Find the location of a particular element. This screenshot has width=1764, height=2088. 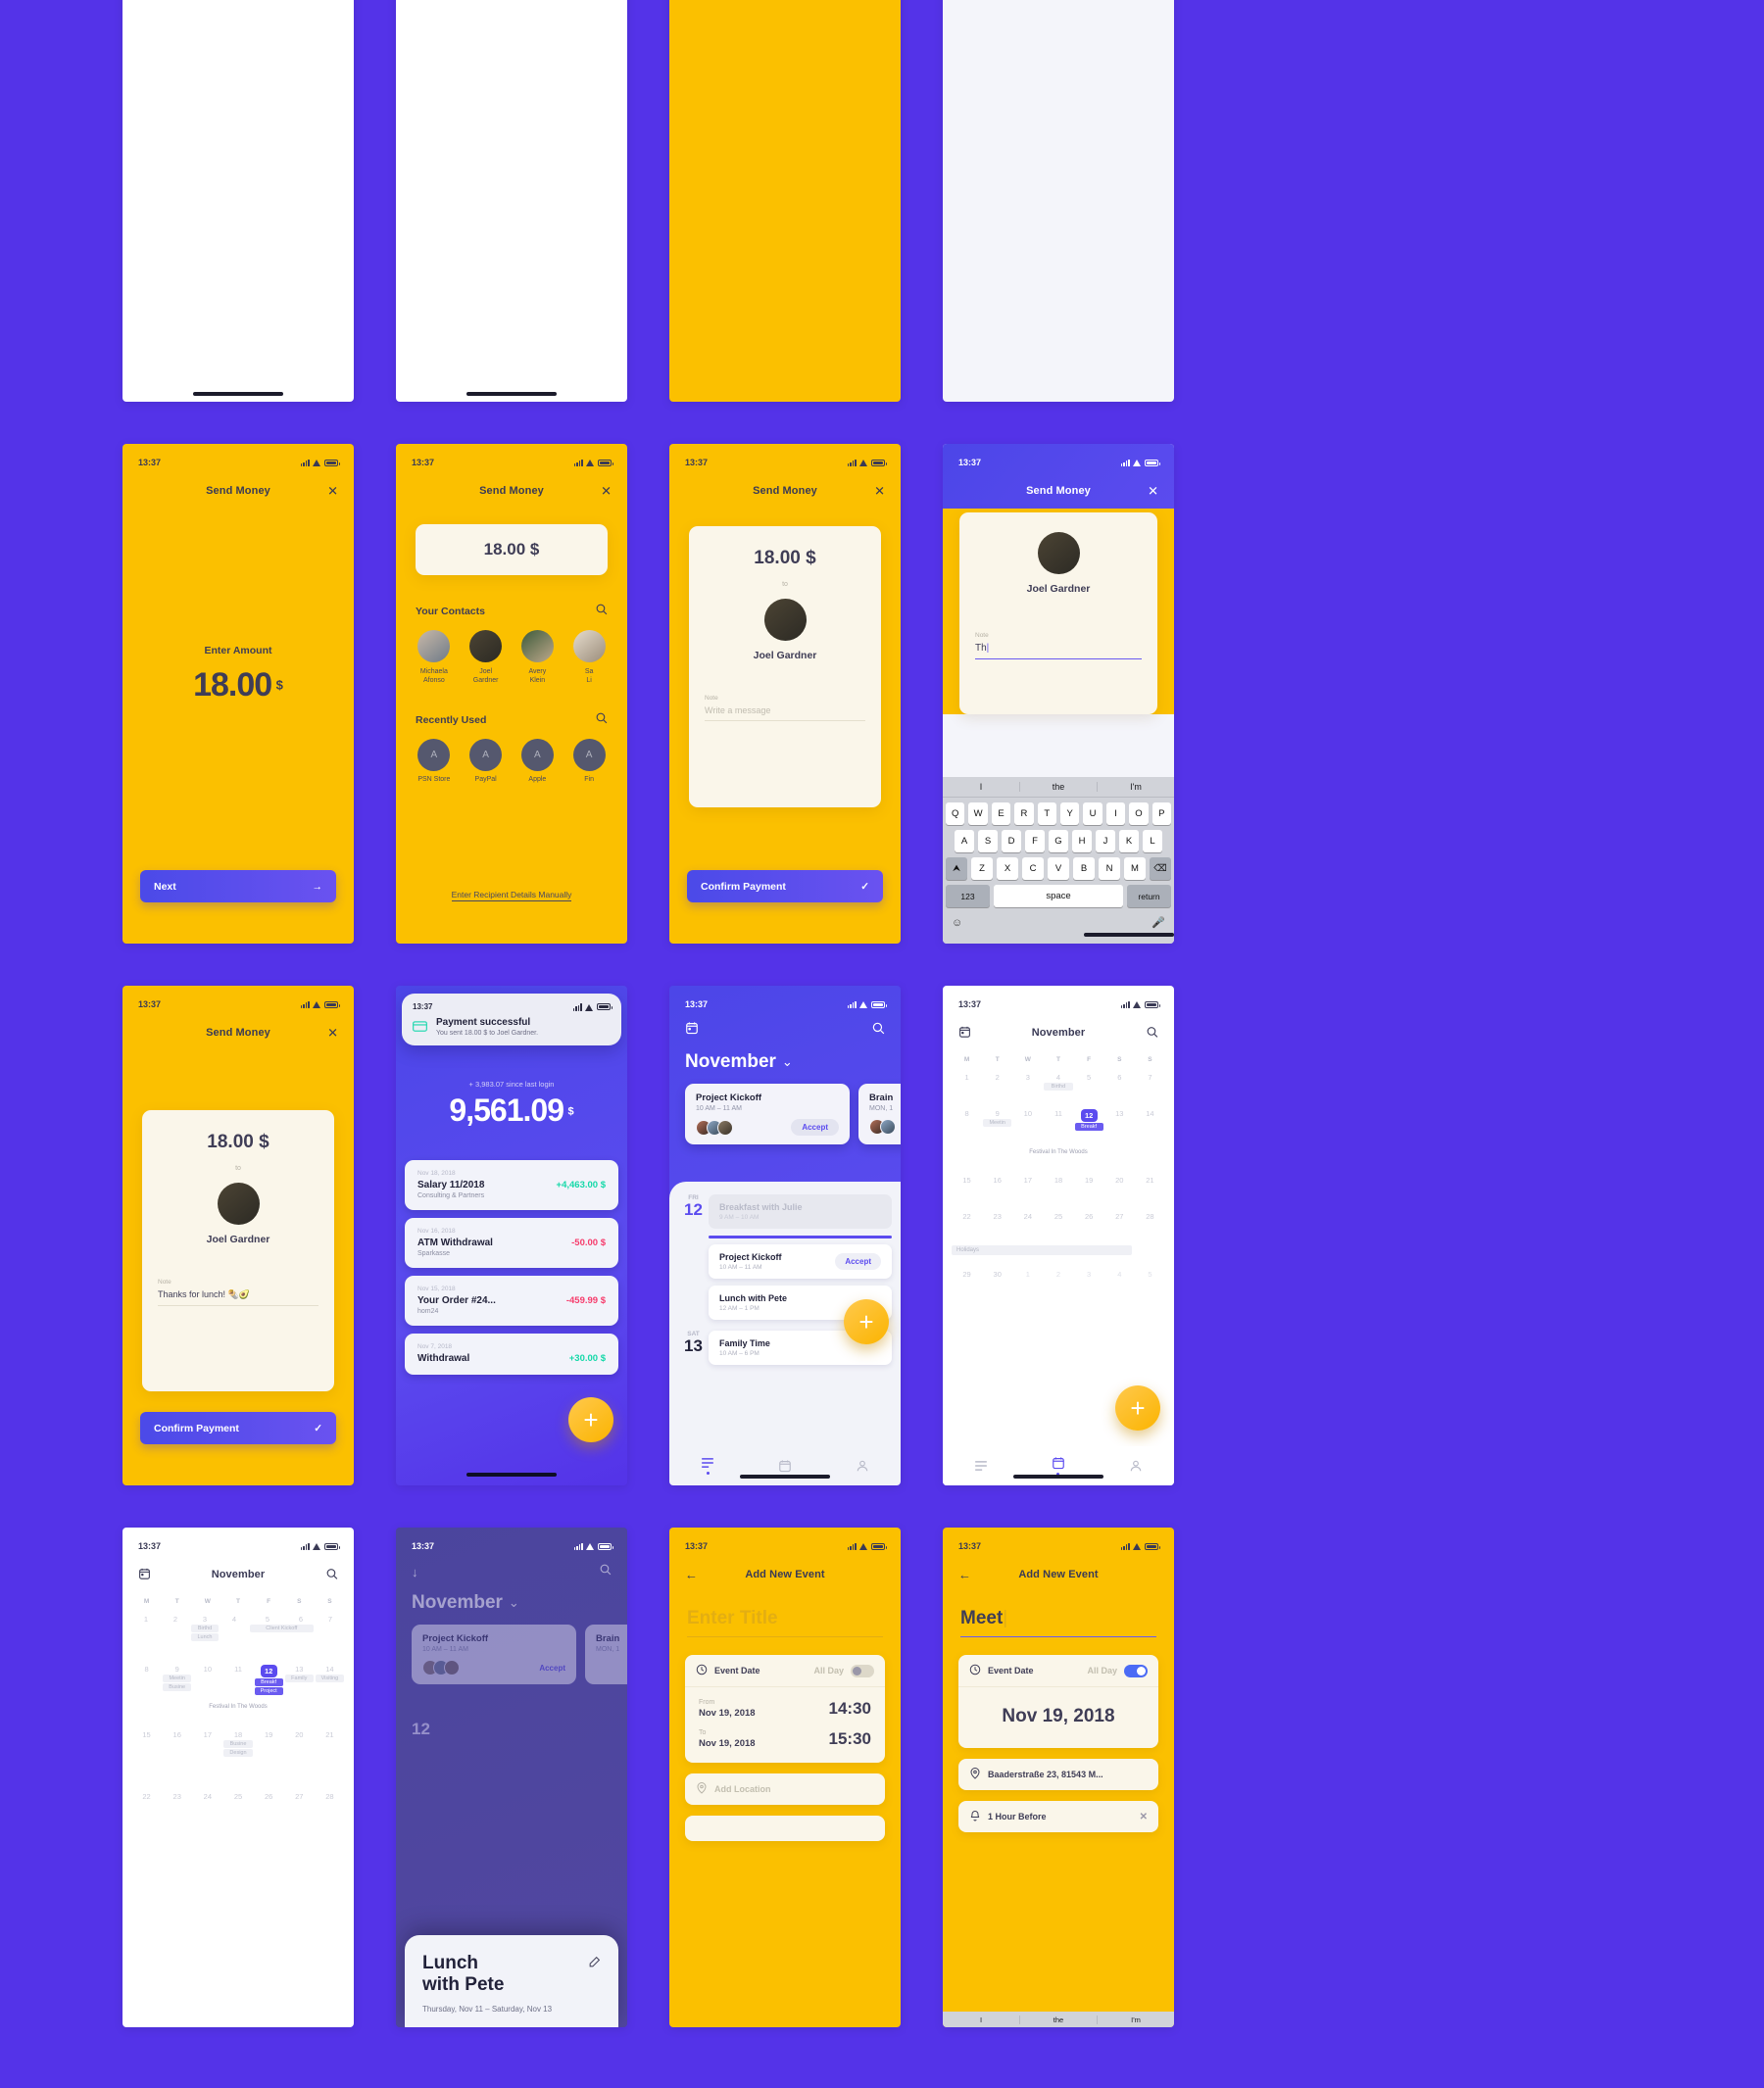

calendar-chip: Family is located at coordinates (299, 1678).